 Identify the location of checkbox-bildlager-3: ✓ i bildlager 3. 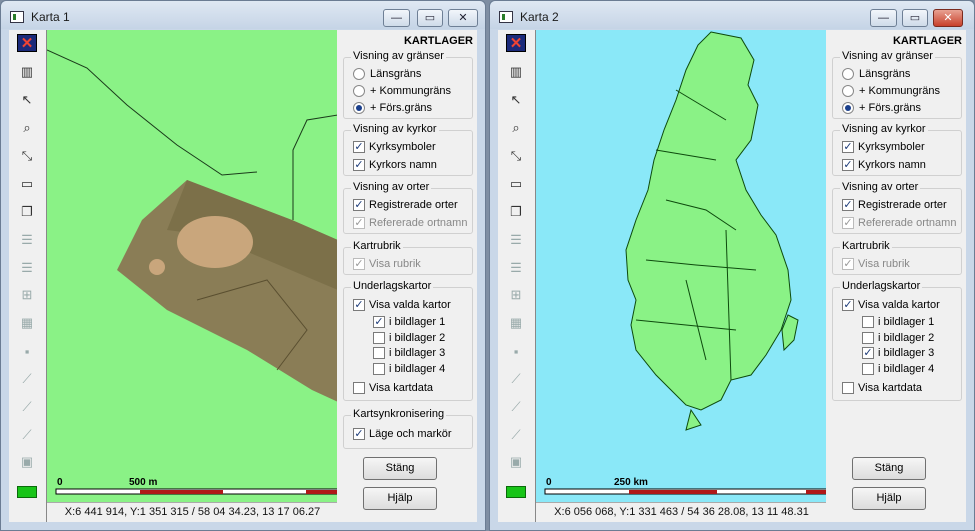
(898, 353).